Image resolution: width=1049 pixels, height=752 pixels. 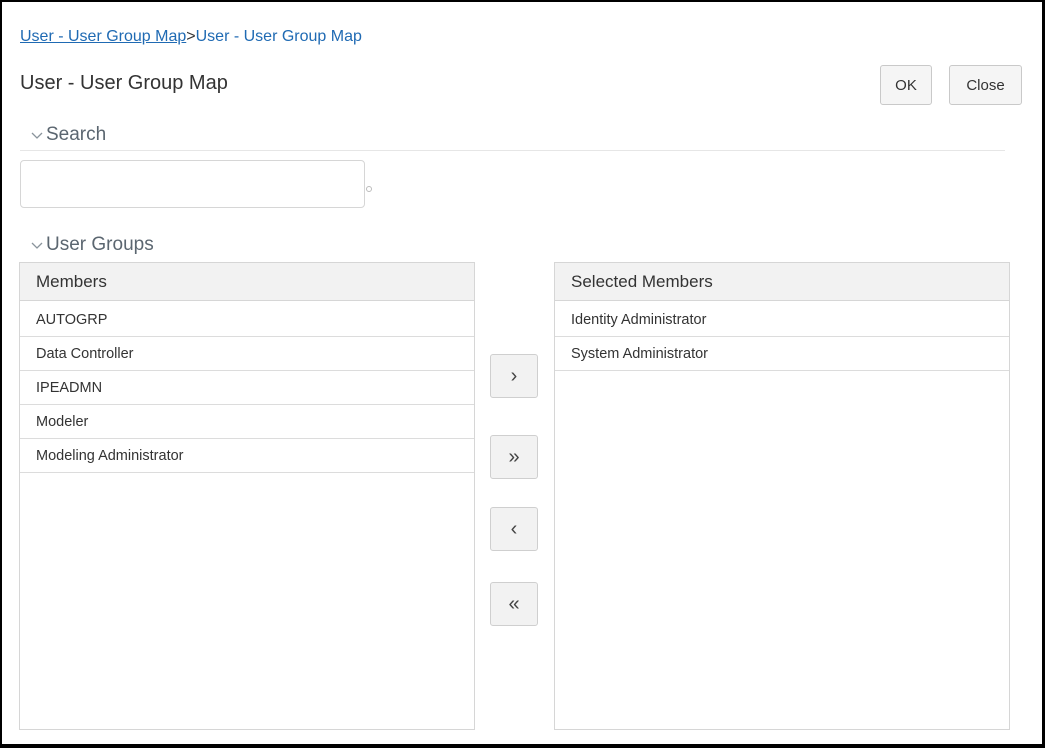 I want to click on list-item: AUTOGRP, so click(x=247, y=320).